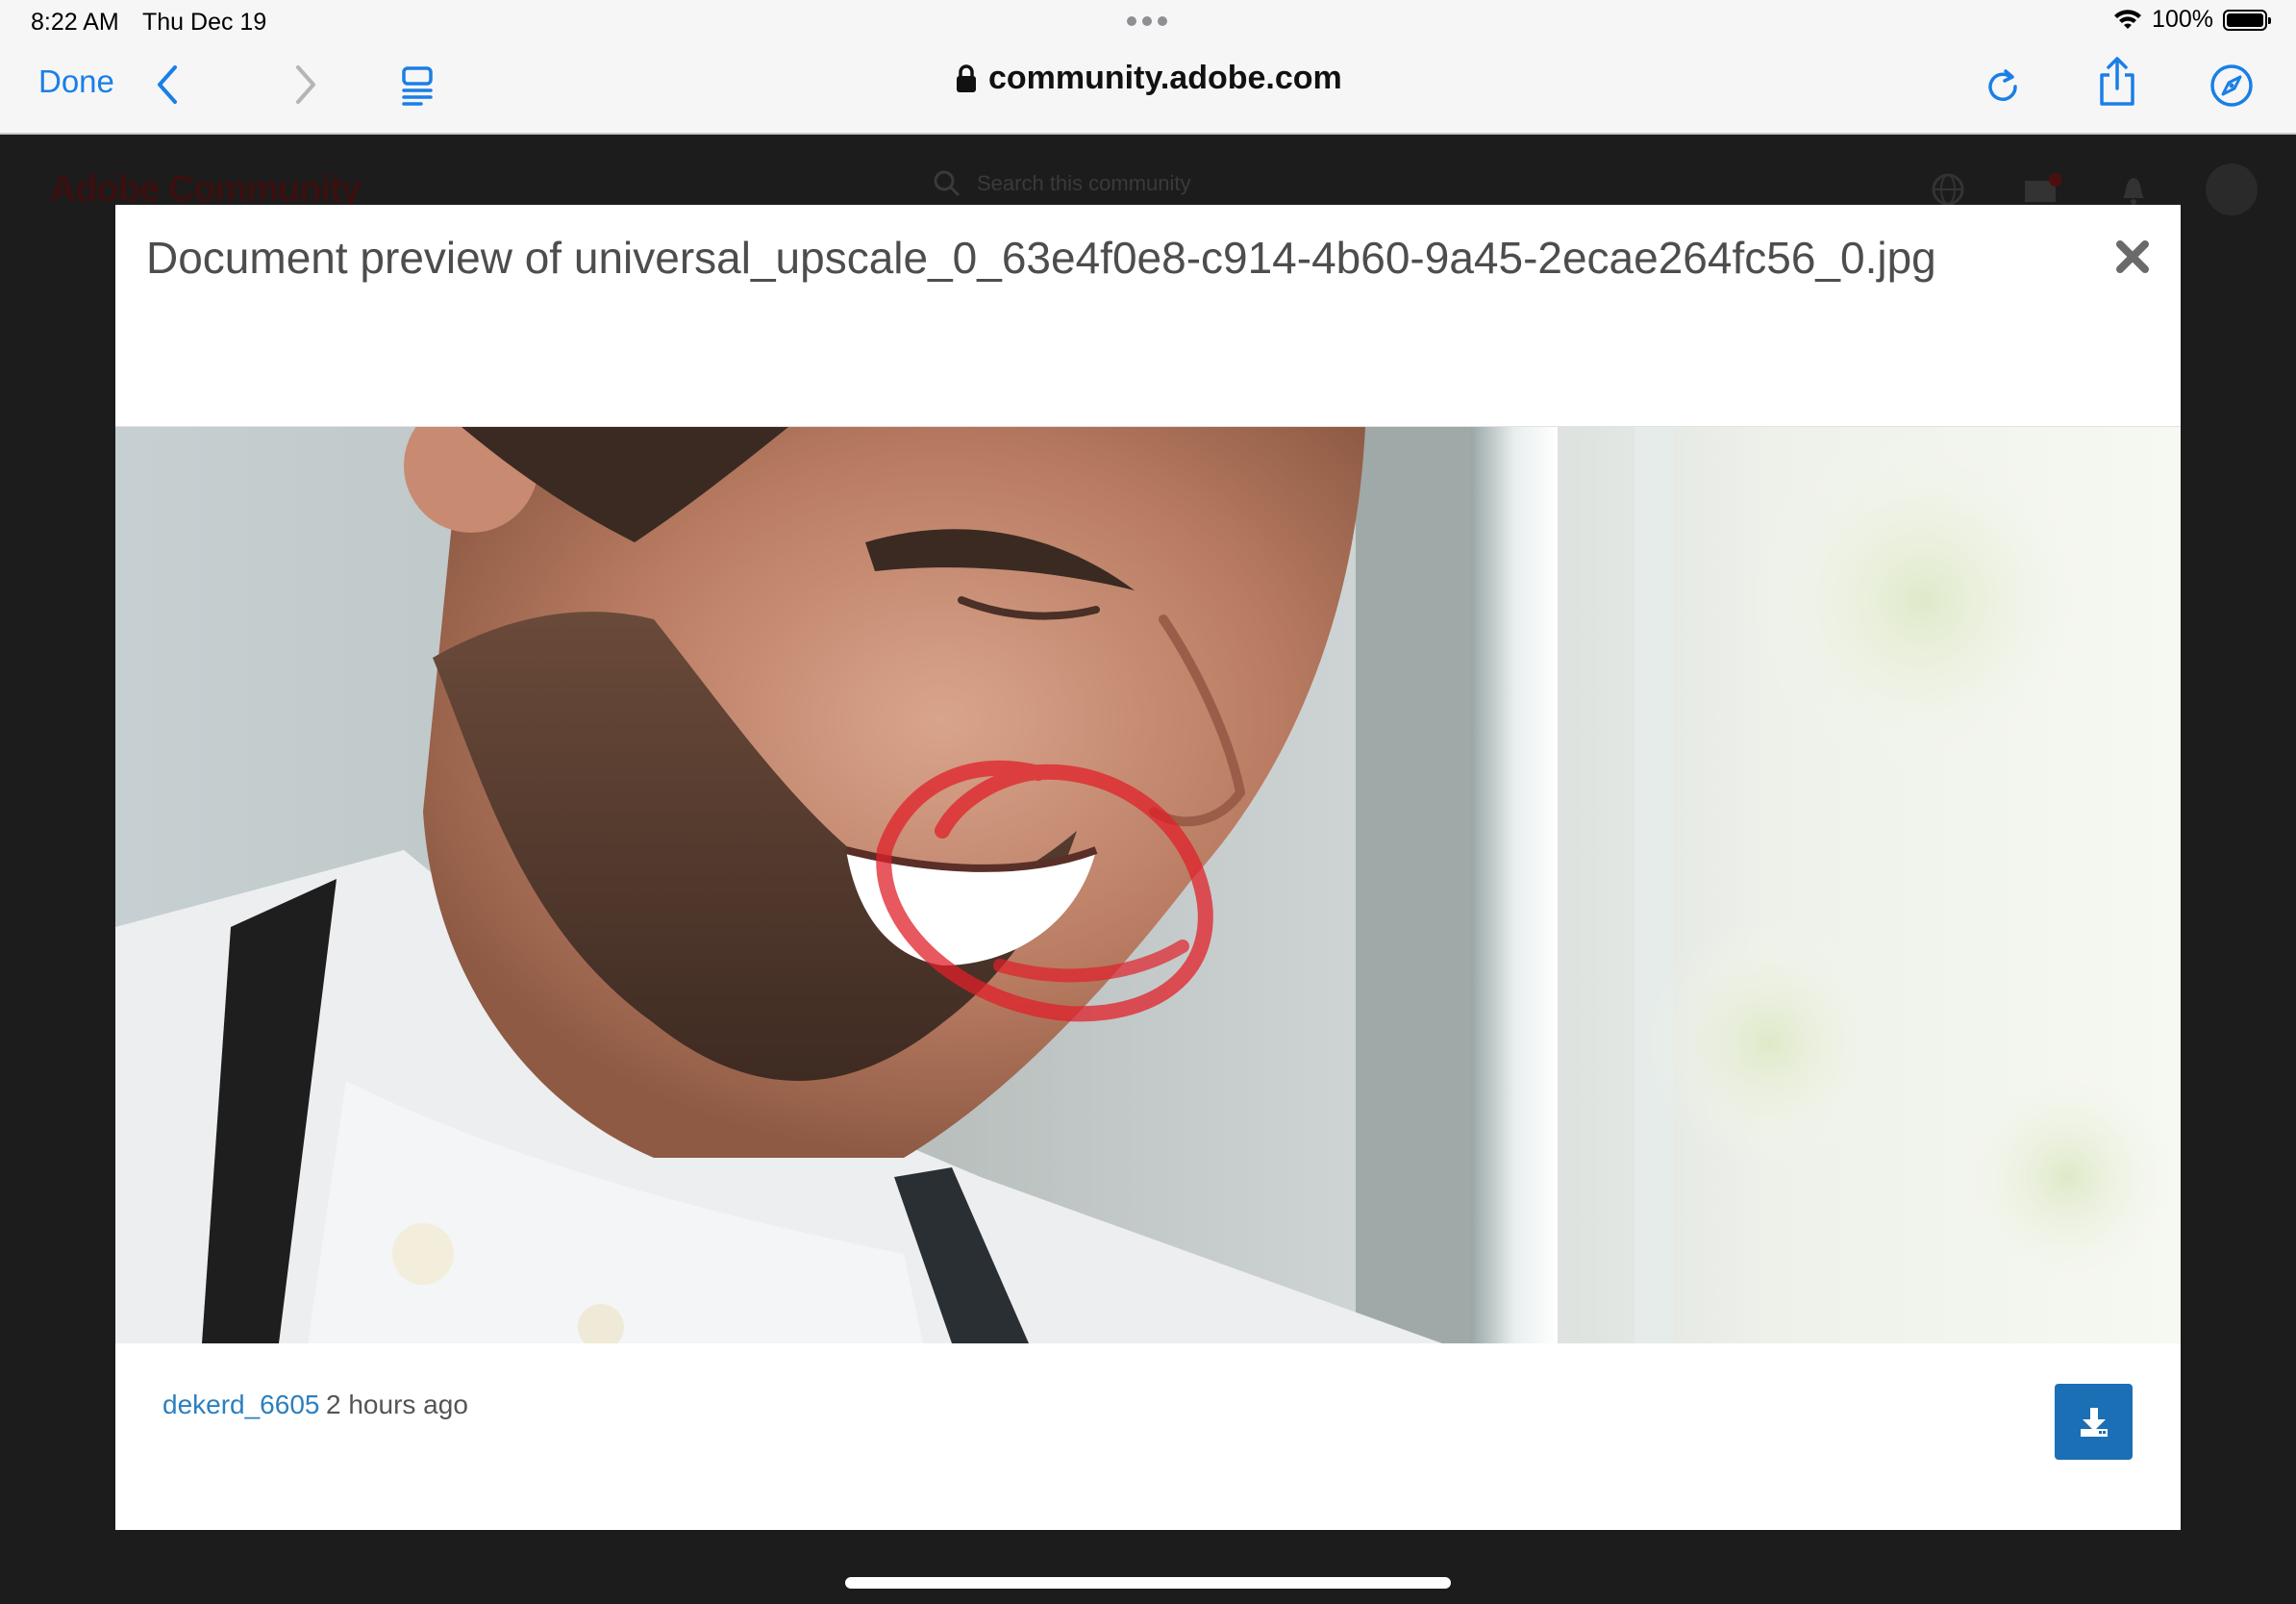 The height and width of the screenshot is (1604, 2296). What do you see at coordinates (204, 22) in the screenshot?
I see `status-date: Thu Dec 19` at bounding box center [204, 22].